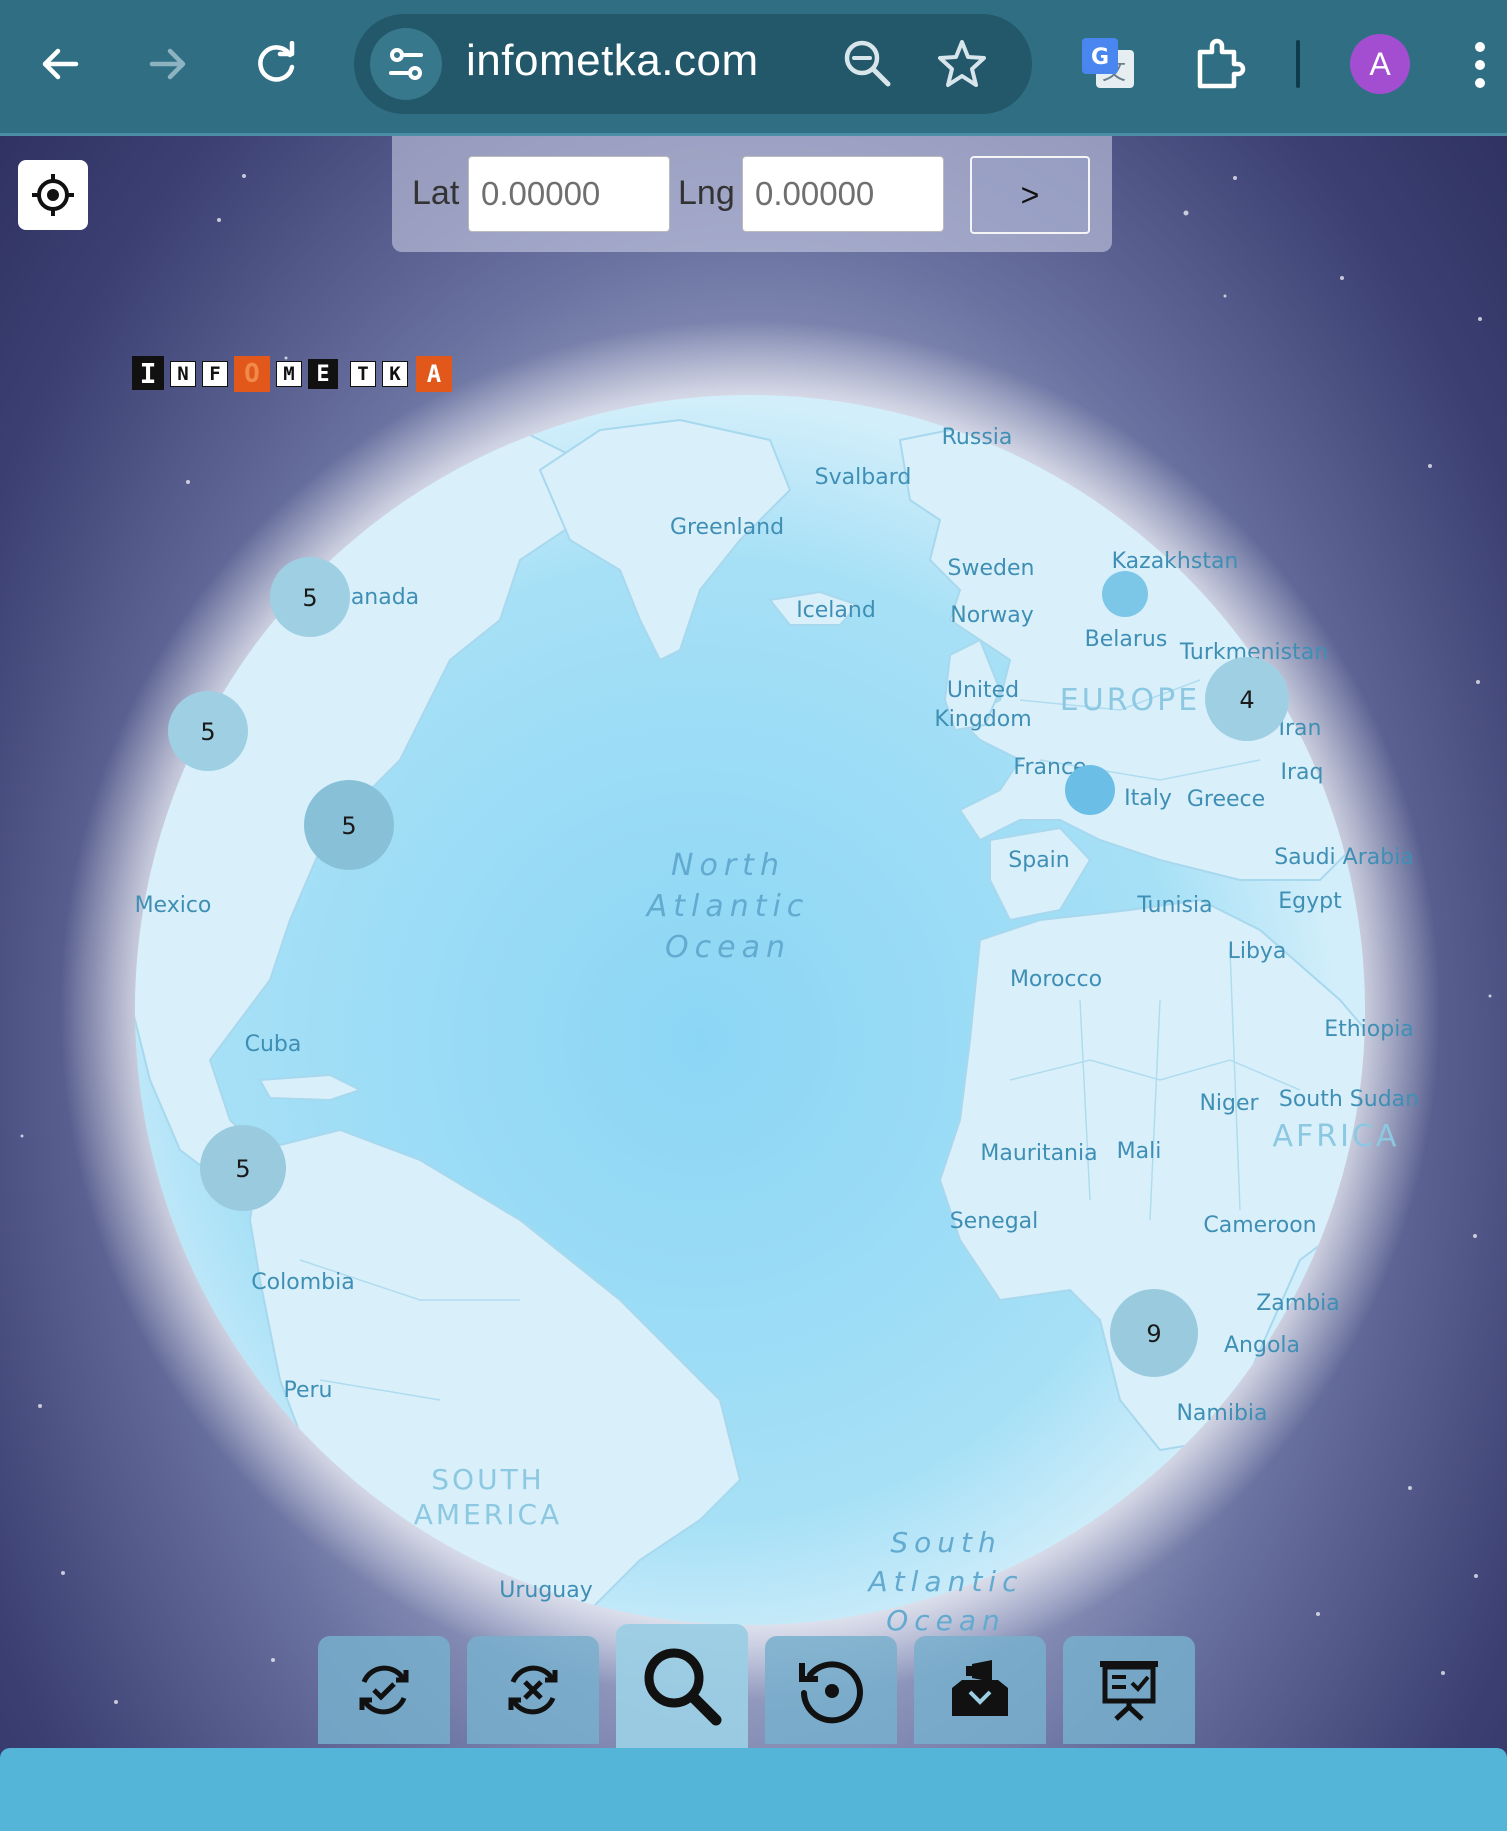 The height and width of the screenshot is (1831, 1507). Describe the element at coordinates (307, 1390) in the screenshot. I see `label-peru: Peru` at that location.